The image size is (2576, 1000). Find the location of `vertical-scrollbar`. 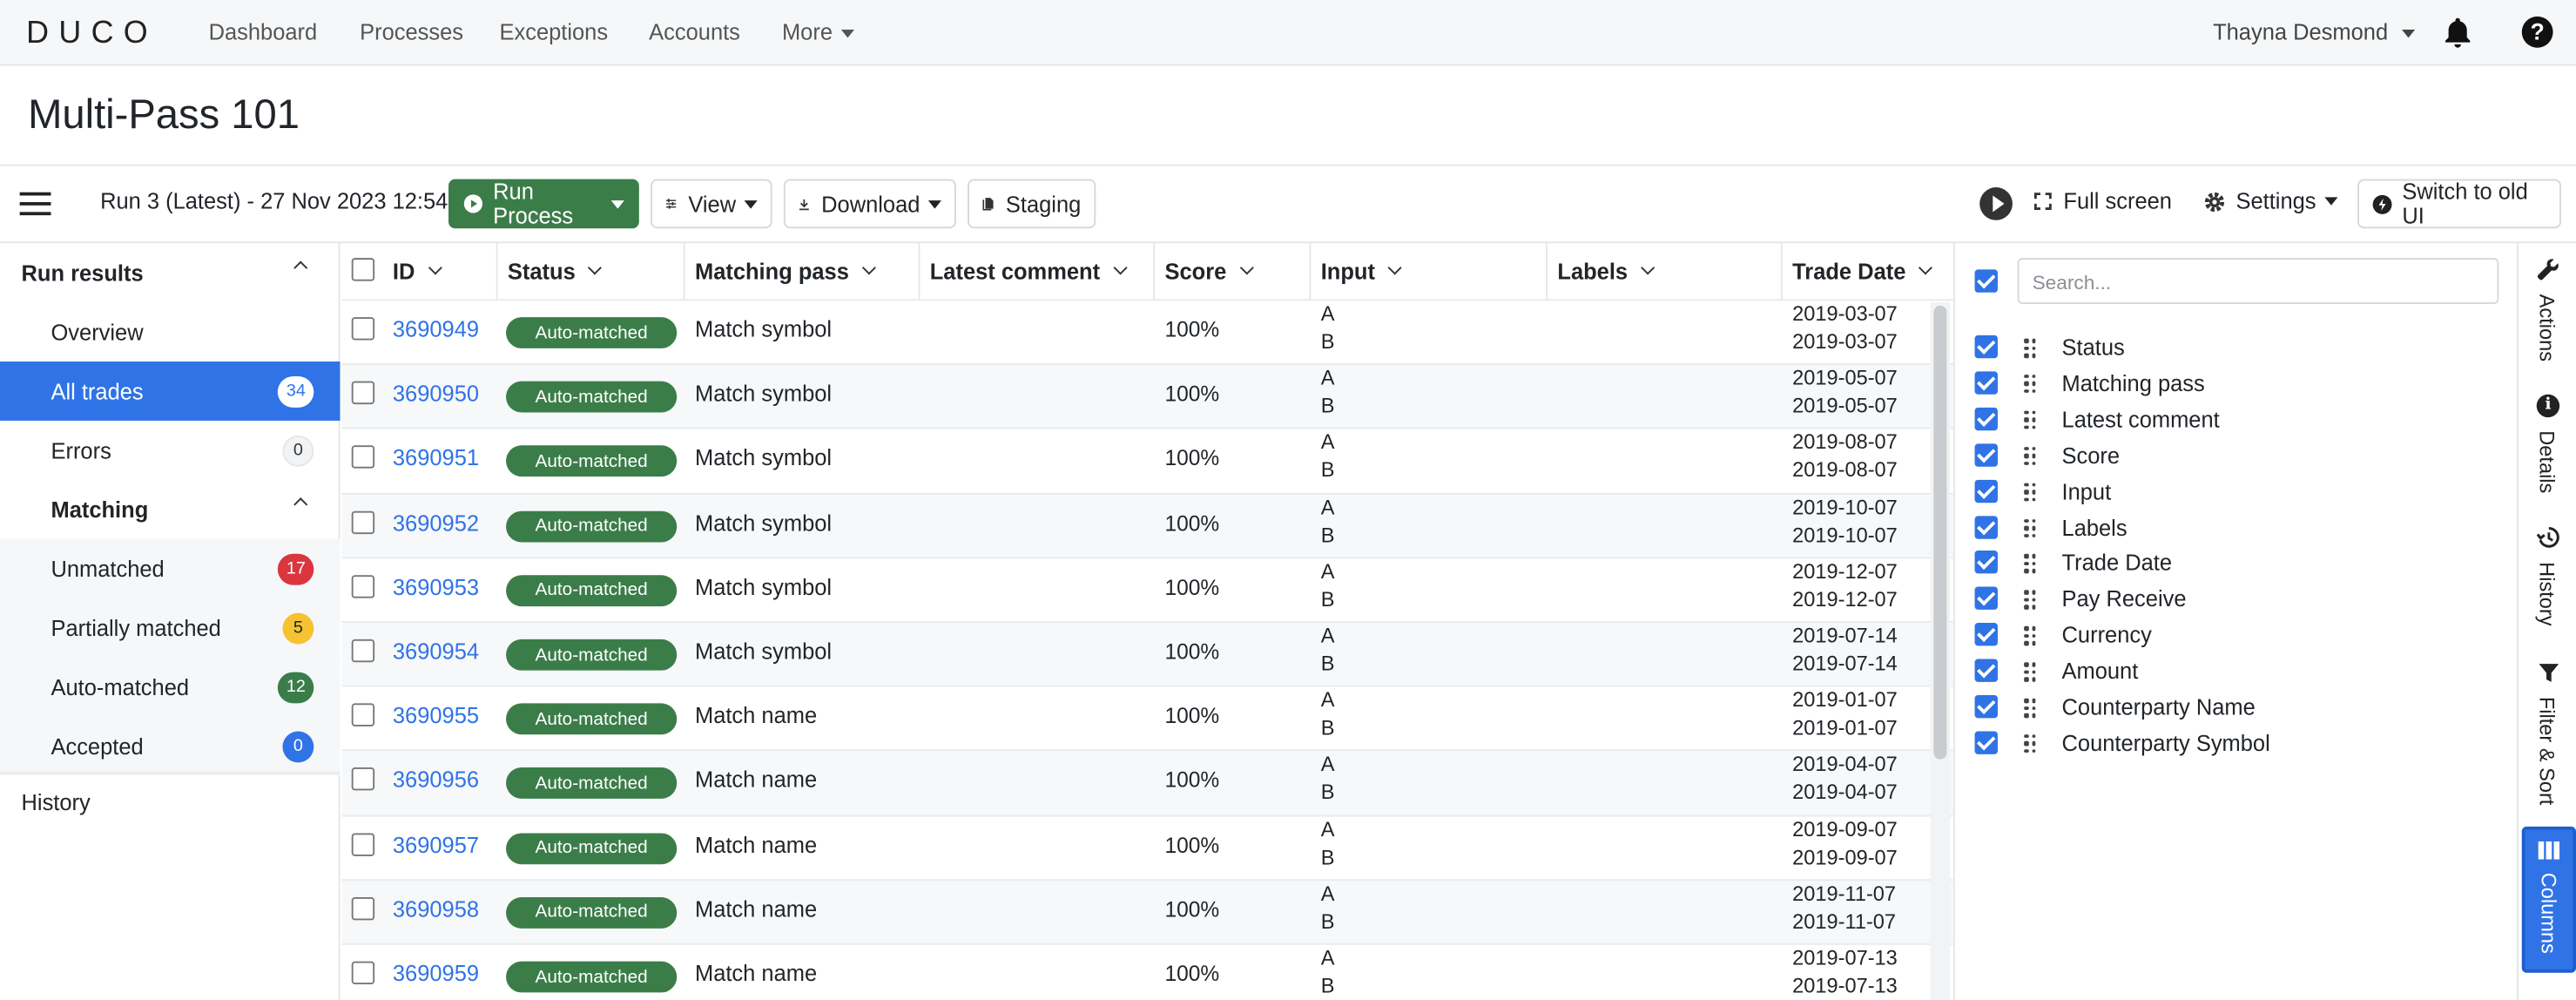

vertical-scrollbar is located at coordinates (1940, 651).